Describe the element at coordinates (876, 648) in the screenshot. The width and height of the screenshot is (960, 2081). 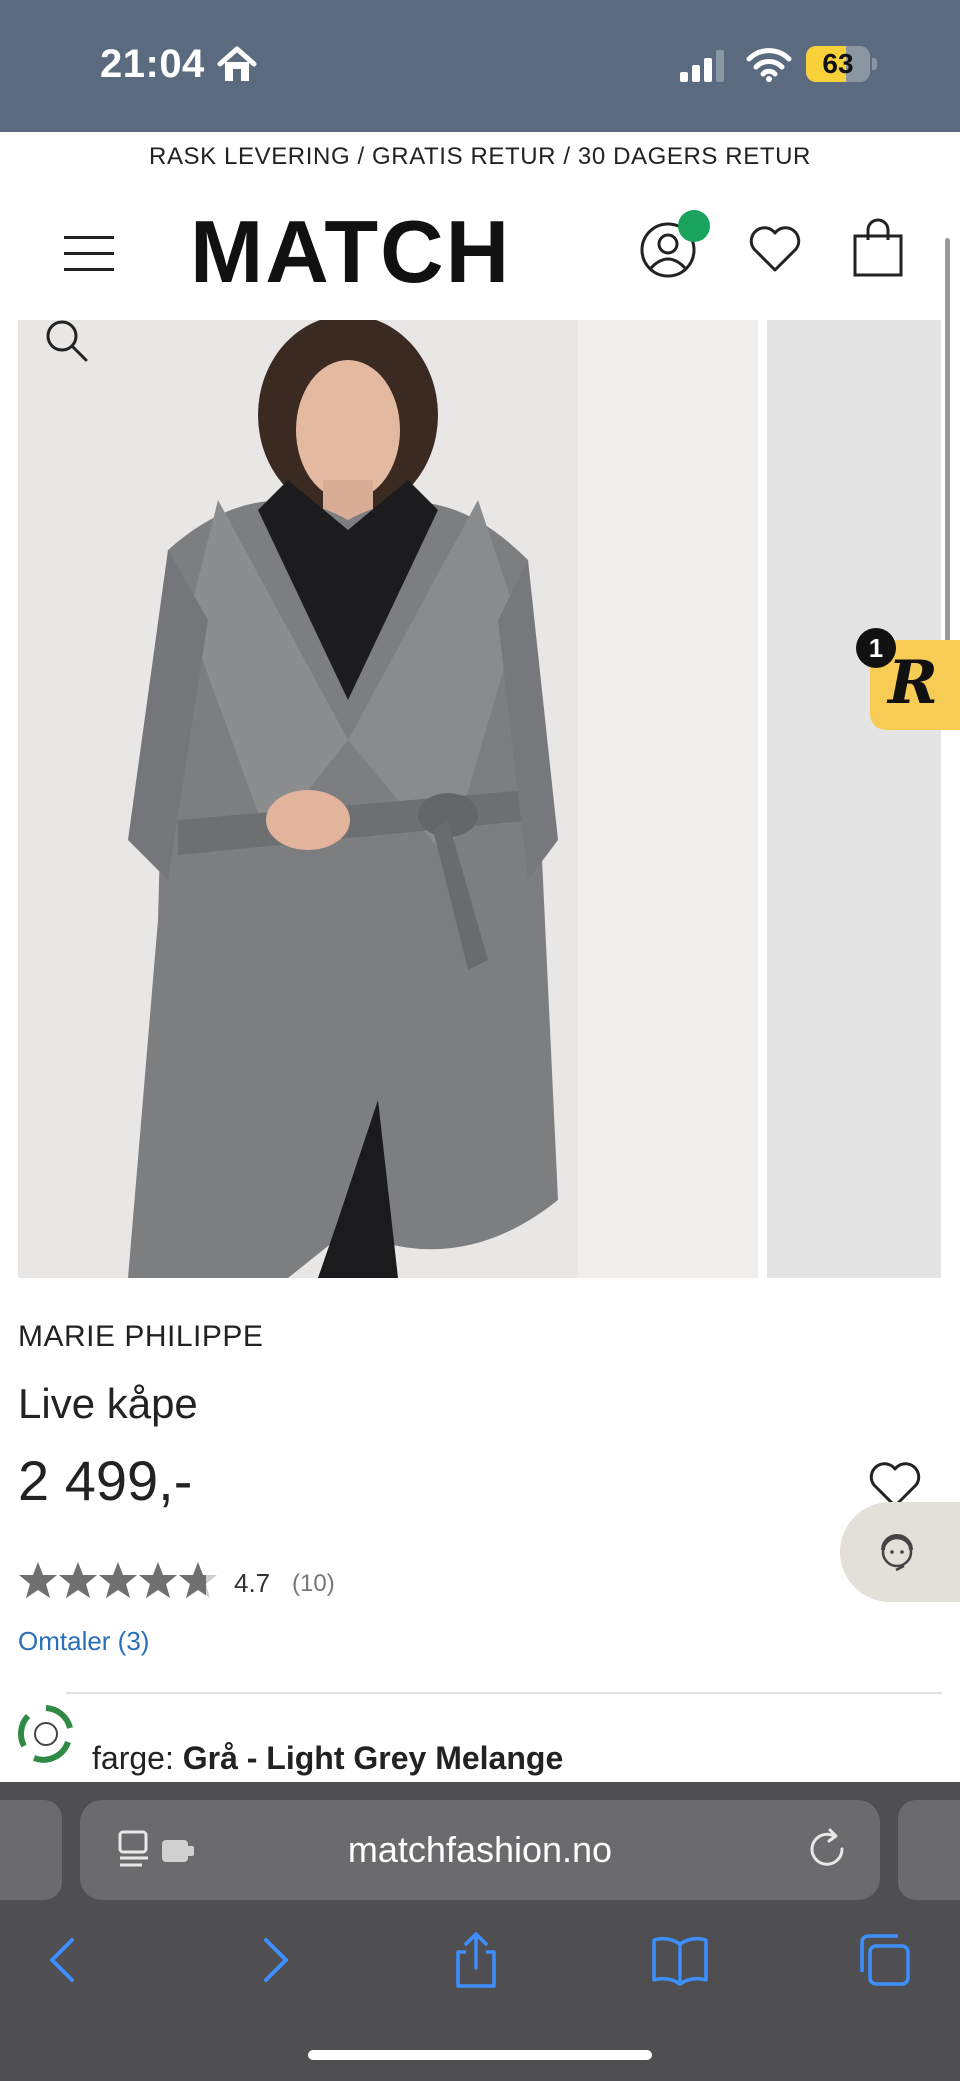
I see `rewards-count-badge: 1` at that location.